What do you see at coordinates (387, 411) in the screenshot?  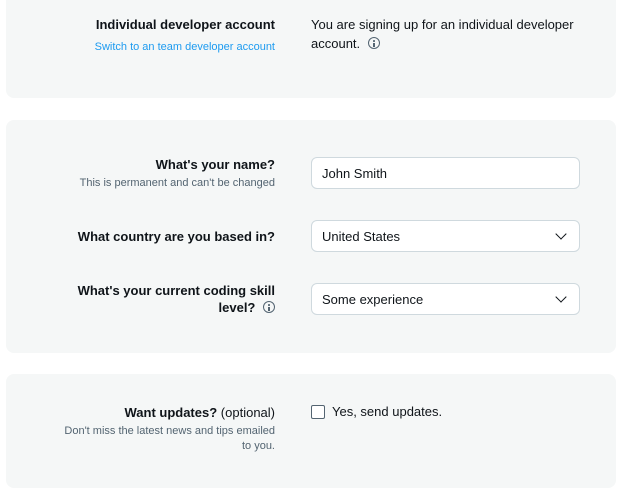 I see `updates-checkbox-label: Yes, send updates.` at bounding box center [387, 411].